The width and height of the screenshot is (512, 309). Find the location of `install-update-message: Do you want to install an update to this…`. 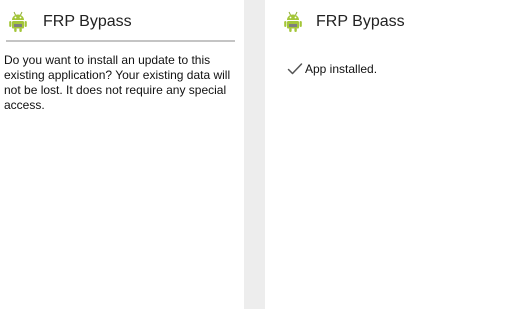

install-update-message: Do you want to install an update to this… is located at coordinates (117, 82).